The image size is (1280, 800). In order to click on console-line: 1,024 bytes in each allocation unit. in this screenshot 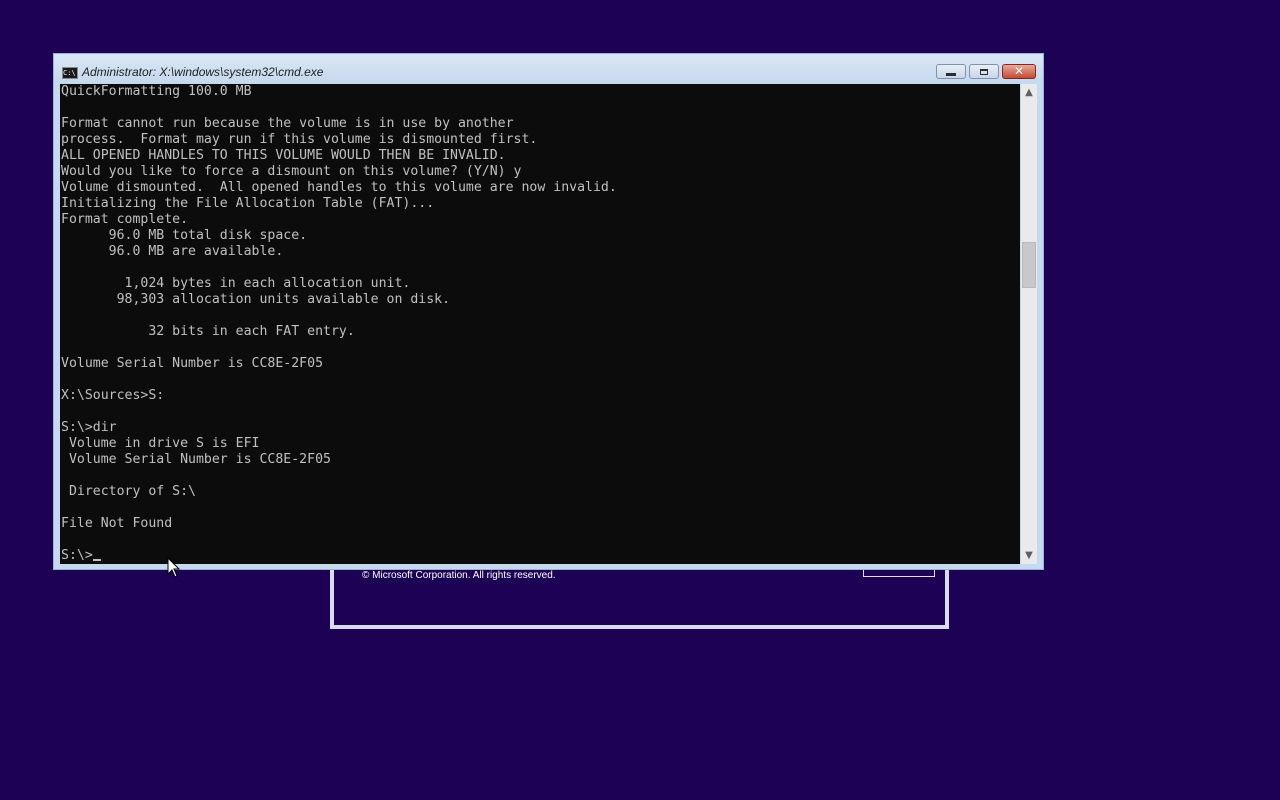, I will do `click(267, 283)`.